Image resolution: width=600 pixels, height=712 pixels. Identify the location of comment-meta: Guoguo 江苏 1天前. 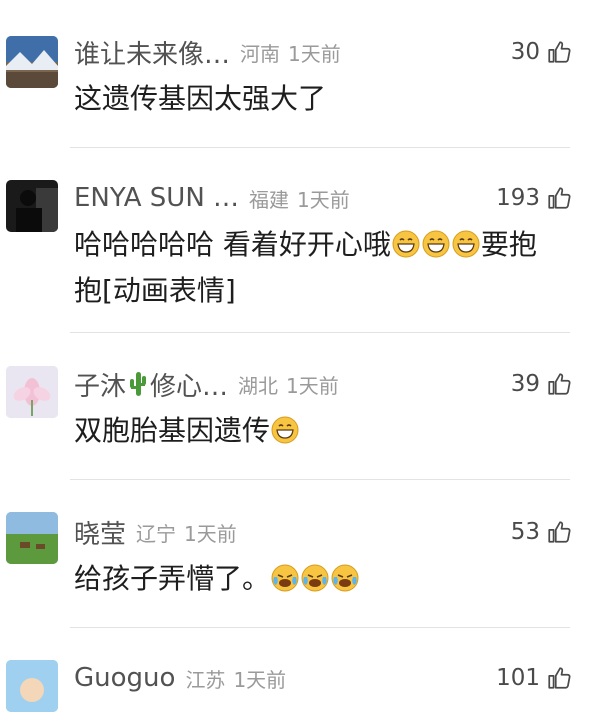
(272, 678).